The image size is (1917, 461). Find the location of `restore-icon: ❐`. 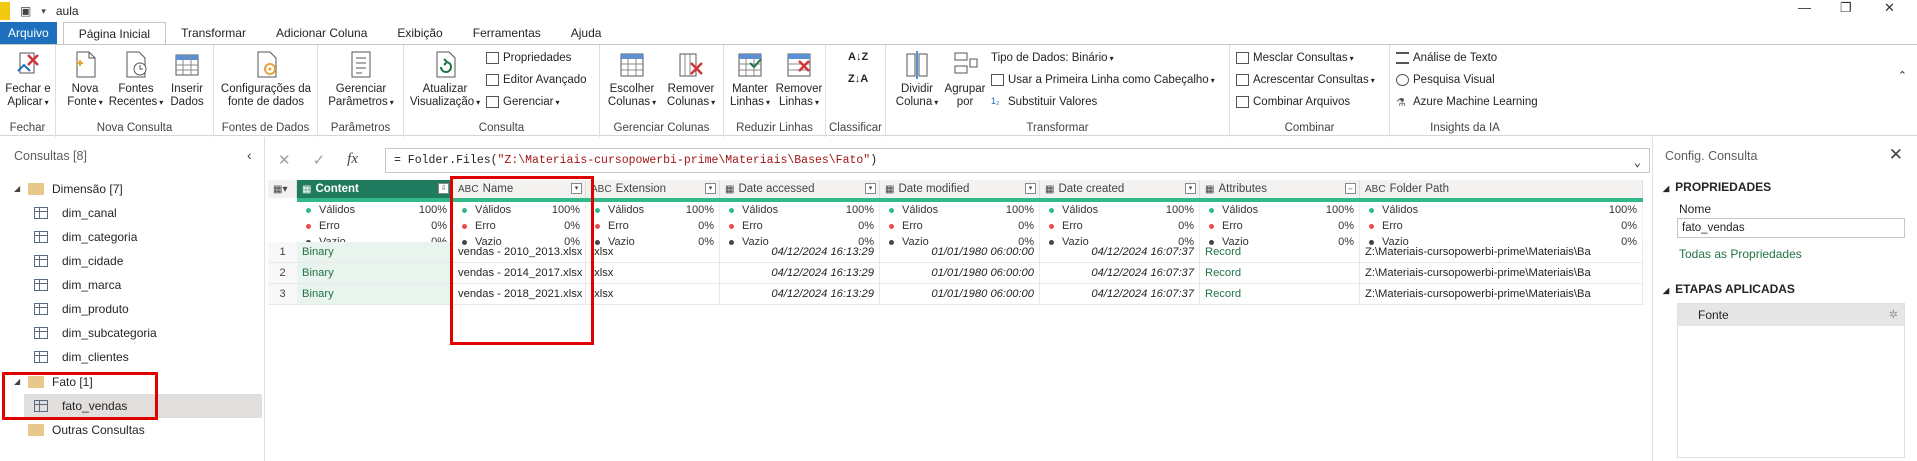

restore-icon: ❐ is located at coordinates (1846, 8).